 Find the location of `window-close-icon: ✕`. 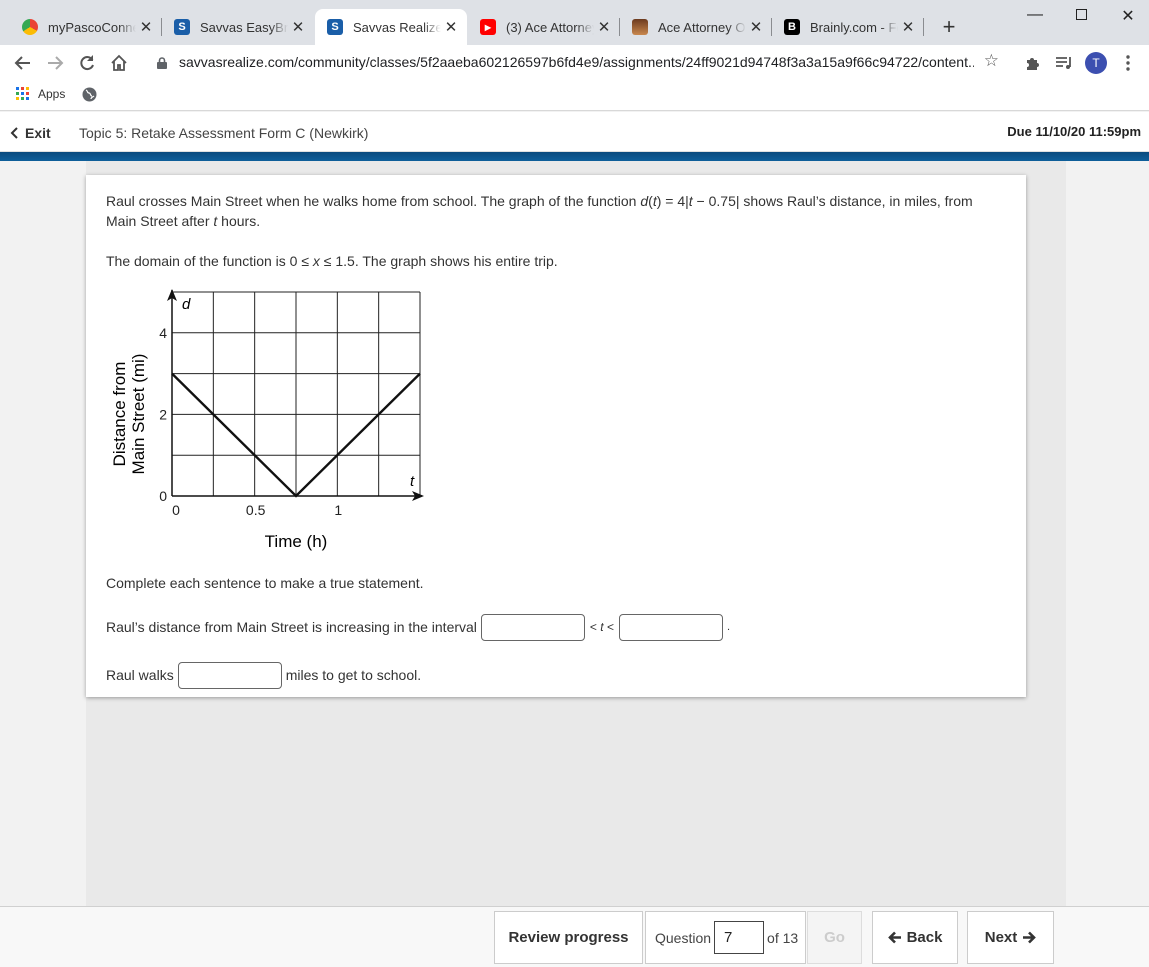

window-close-icon: ✕ is located at coordinates (1128, 16).